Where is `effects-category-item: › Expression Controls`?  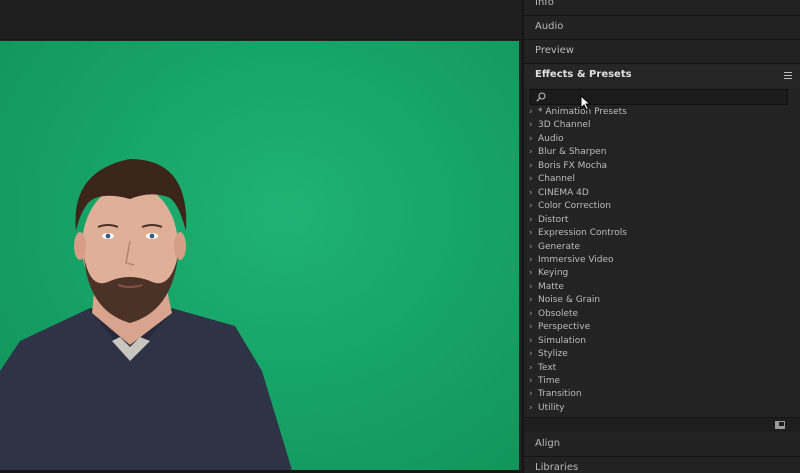
effects-category-item: › Expression Controls is located at coordinates (662, 233).